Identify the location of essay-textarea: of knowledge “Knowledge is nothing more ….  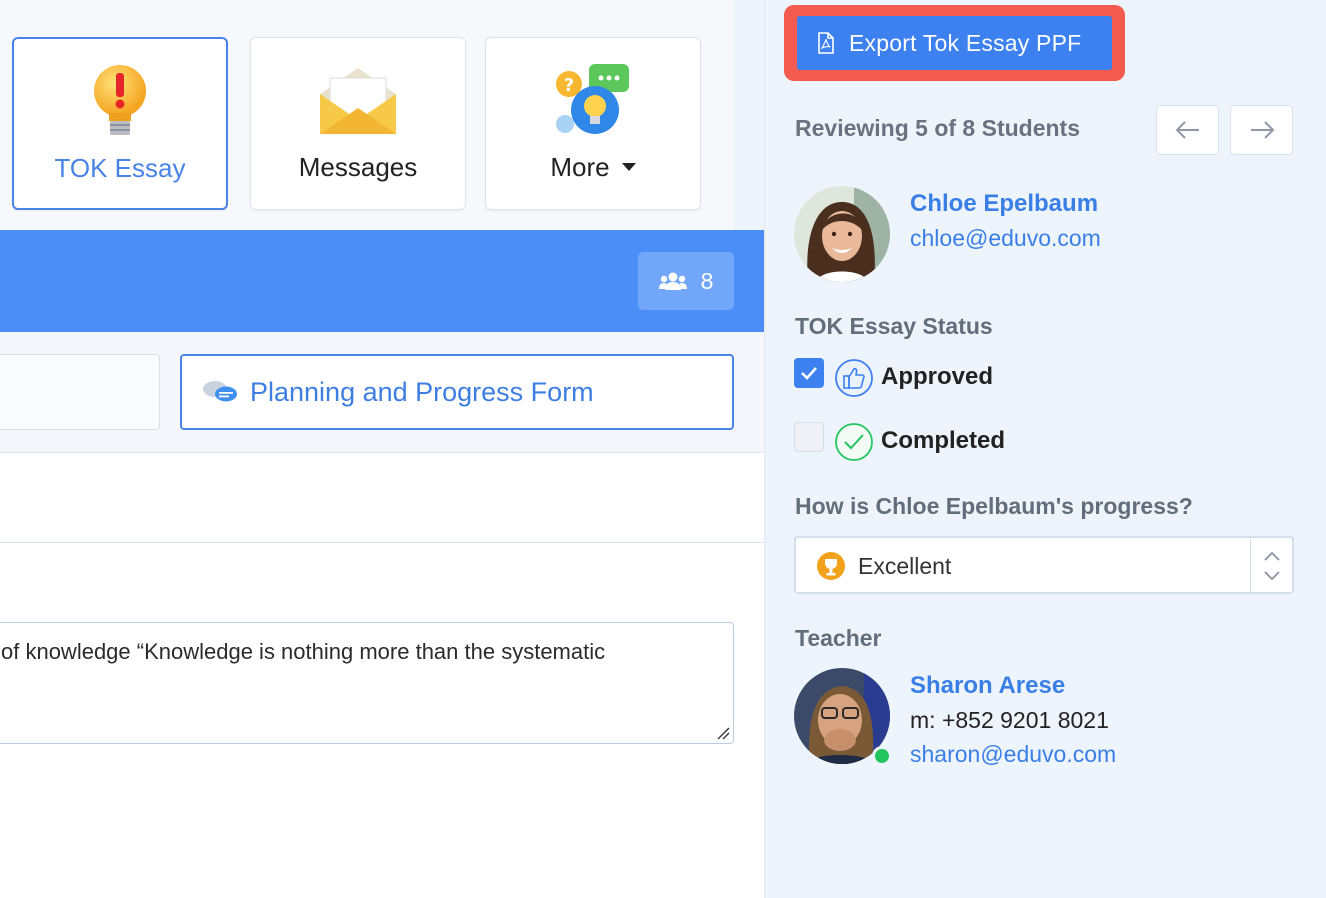
(367, 683).